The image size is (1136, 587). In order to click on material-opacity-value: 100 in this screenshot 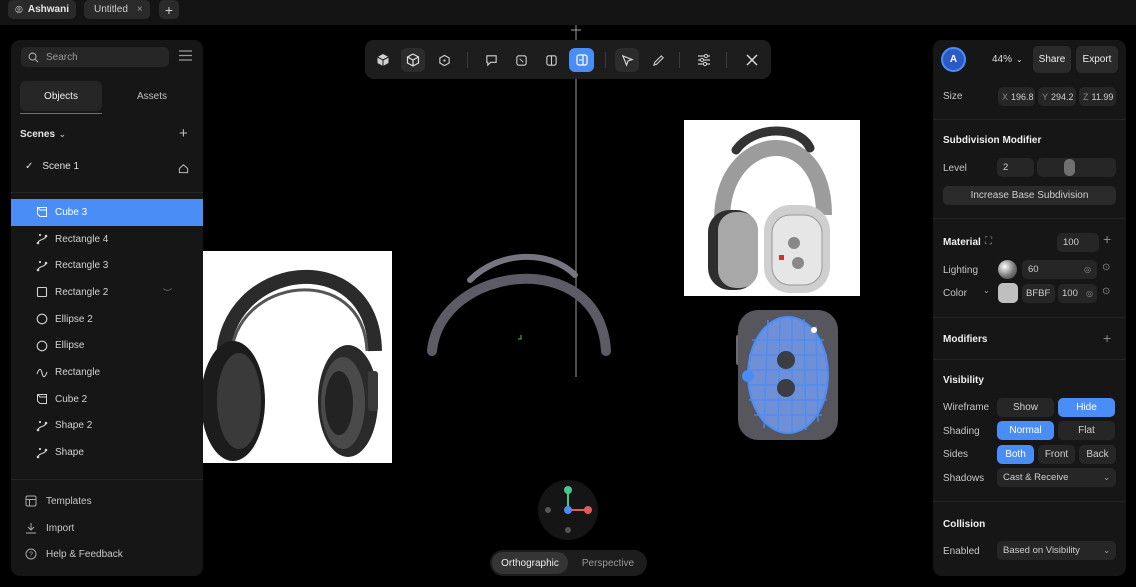, I will do `click(1071, 242)`.